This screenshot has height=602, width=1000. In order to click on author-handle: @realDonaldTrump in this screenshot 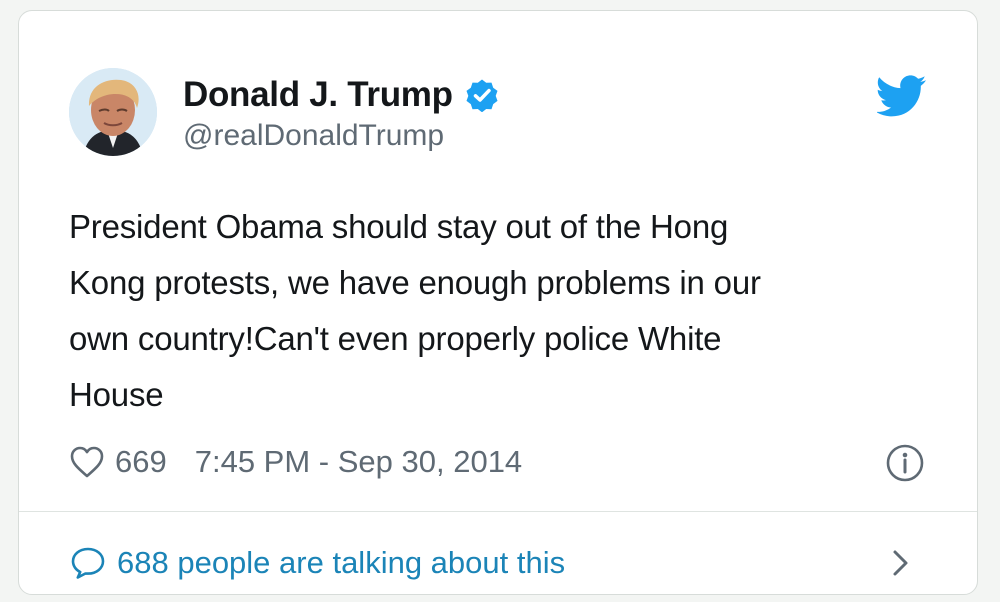, I will do `click(313, 136)`.